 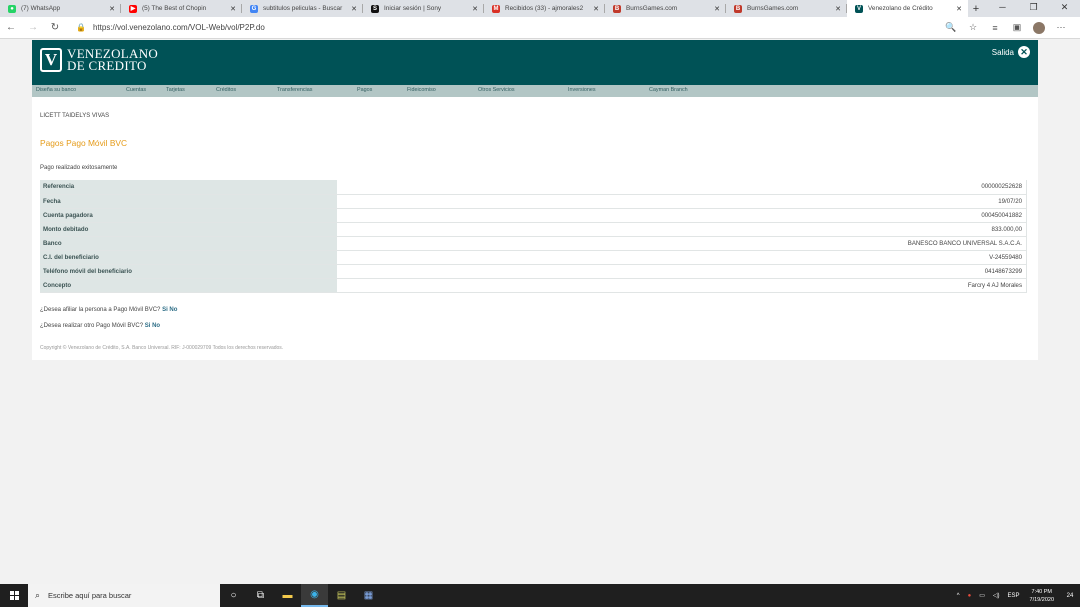 What do you see at coordinates (682, 215) in the screenshot?
I see `row-value: 000450041882` at bounding box center [682, 215].